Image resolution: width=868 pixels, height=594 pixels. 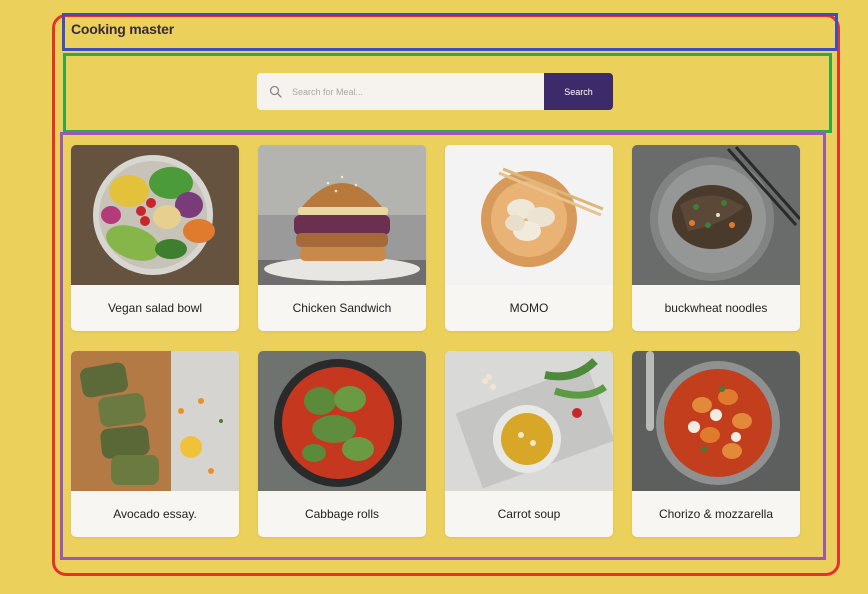 I want to click on search-button: Search, so click(x=578, y=91).